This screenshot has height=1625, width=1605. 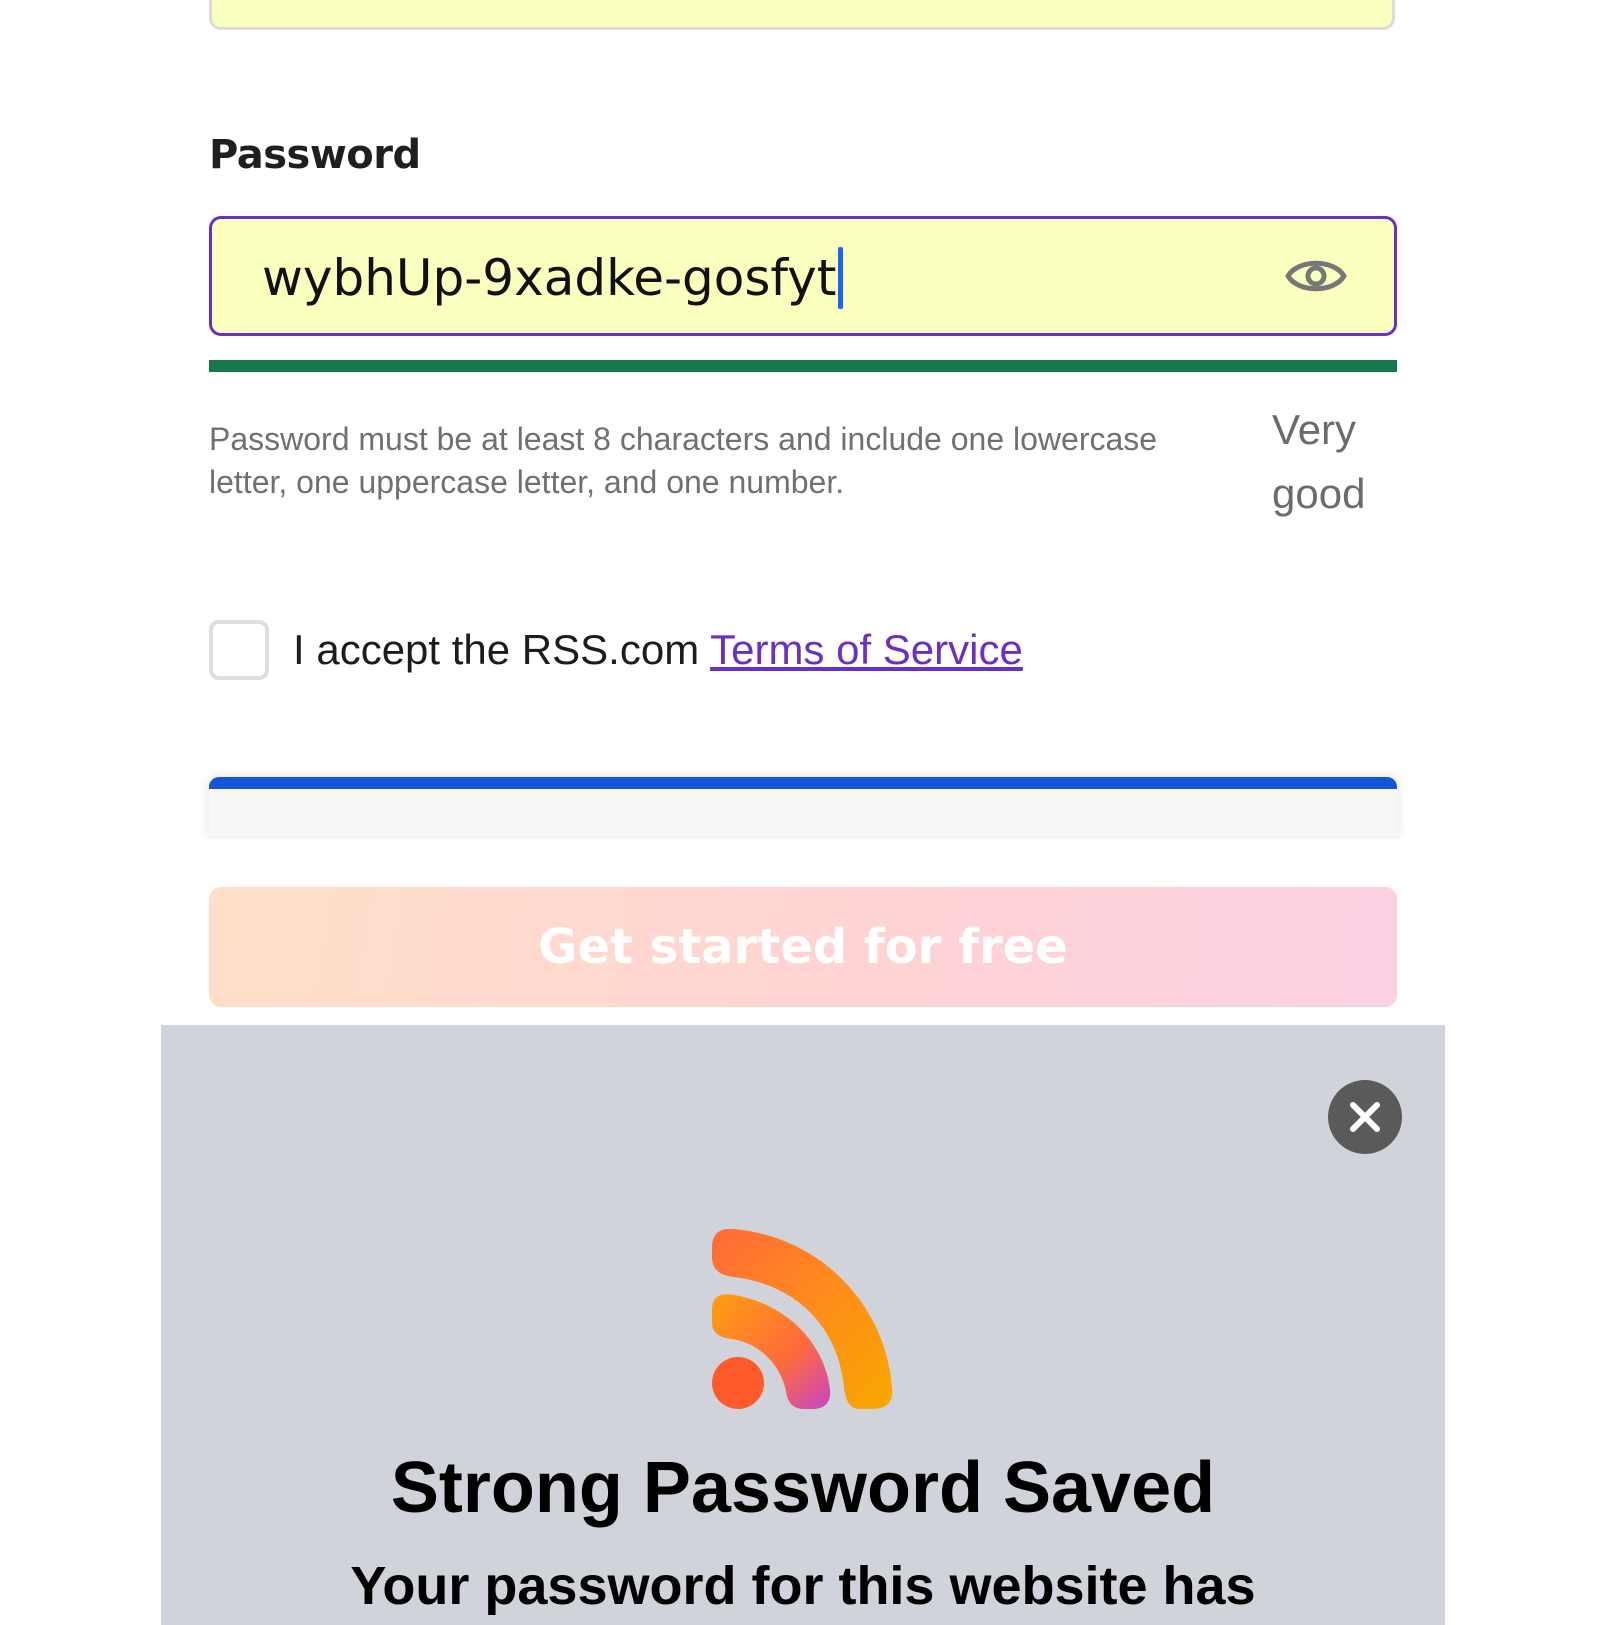 What do you see at coordinates (866, 649) in the screenshot?
I see `terms-of-service-link: Terms of Service` at bounding box center [866, 649].